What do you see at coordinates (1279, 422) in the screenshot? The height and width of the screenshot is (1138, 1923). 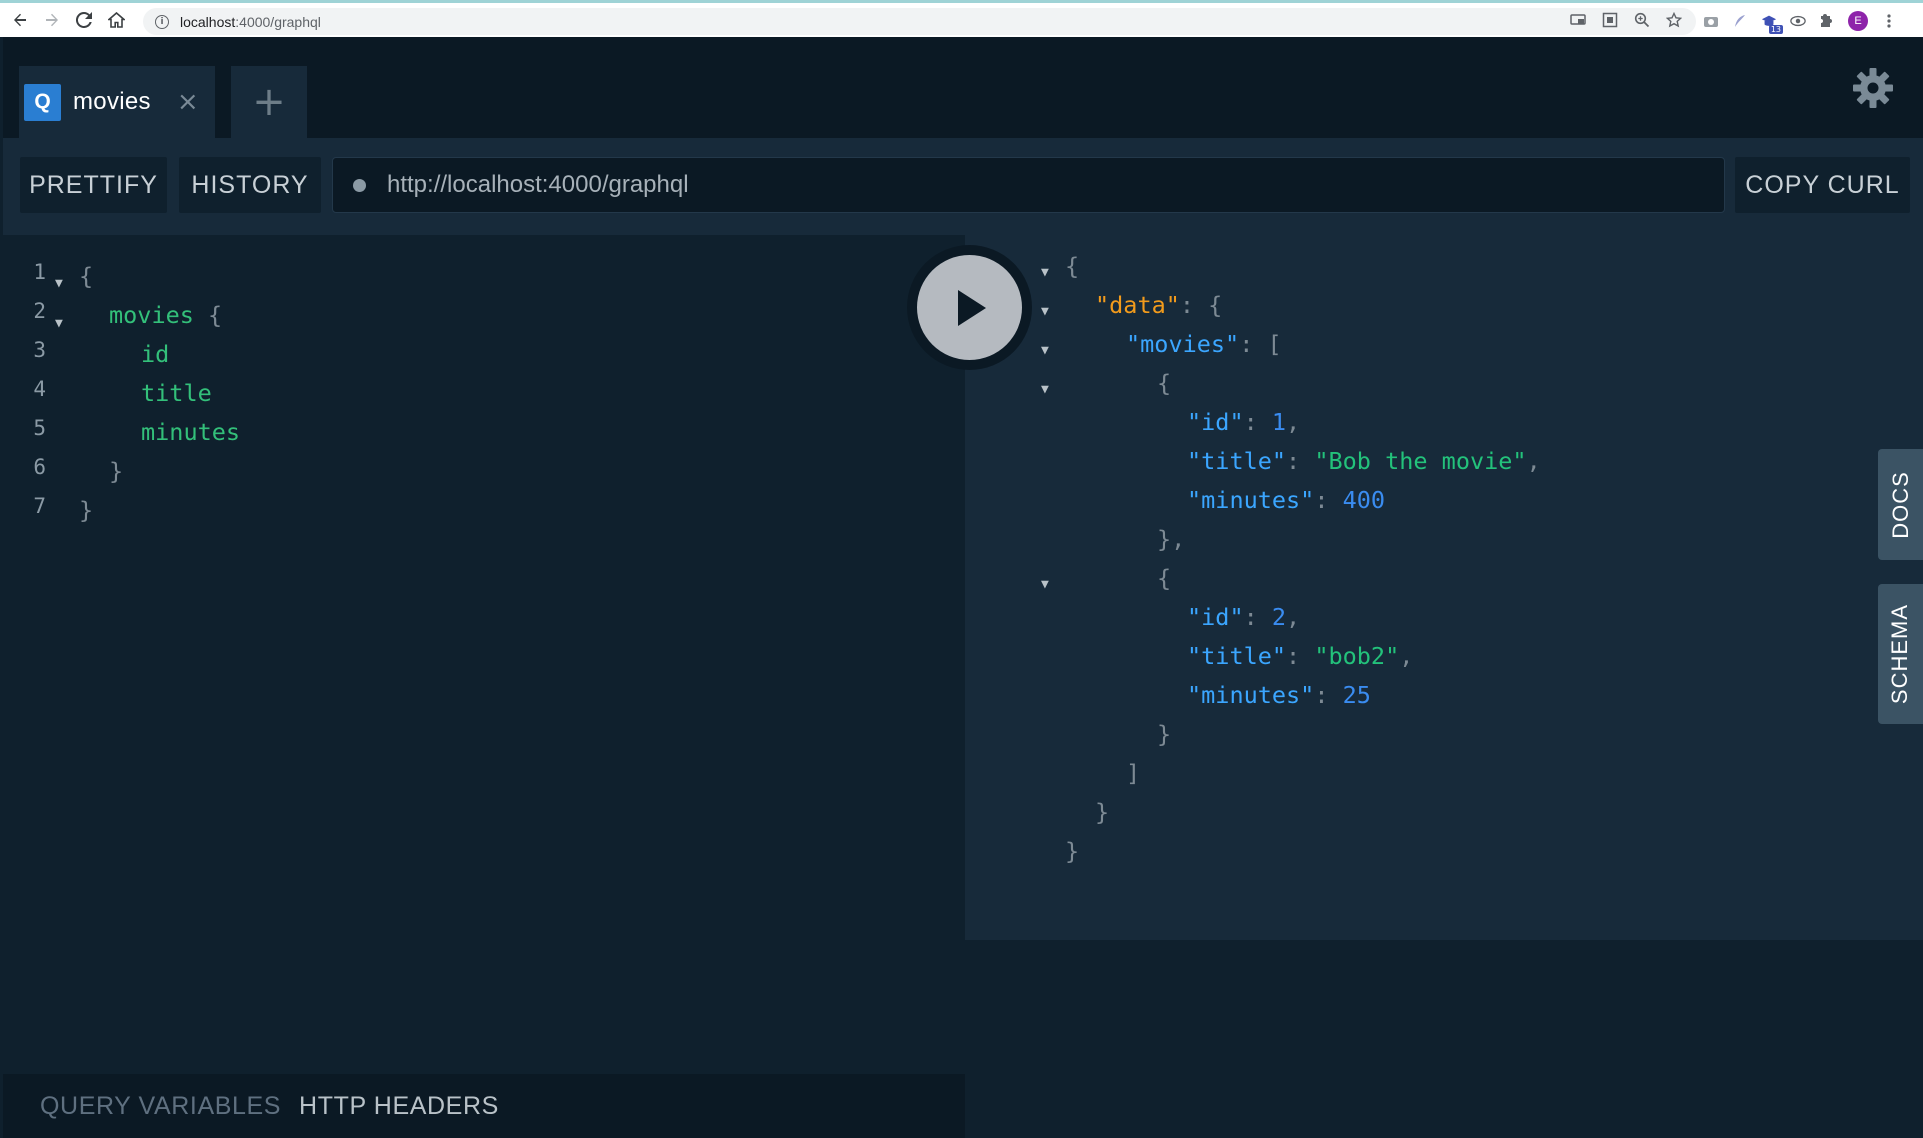 I see `json-number: 1` at bounding box center [1279, 422].